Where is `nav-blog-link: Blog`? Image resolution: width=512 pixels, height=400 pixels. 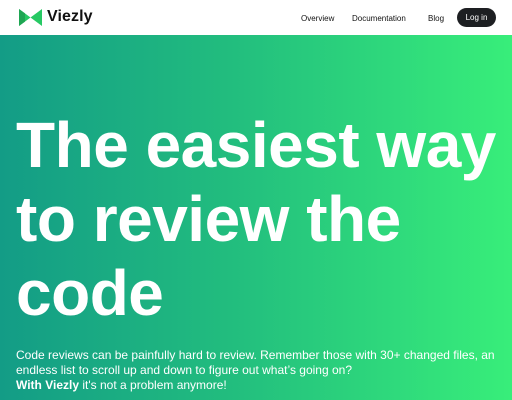 nav-blog-link: Blog is located at coordinates (436, 18).